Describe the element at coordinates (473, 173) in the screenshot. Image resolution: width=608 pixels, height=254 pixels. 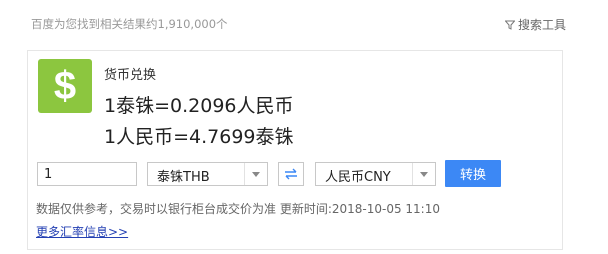
I see `convert-button: 转换` at that location.